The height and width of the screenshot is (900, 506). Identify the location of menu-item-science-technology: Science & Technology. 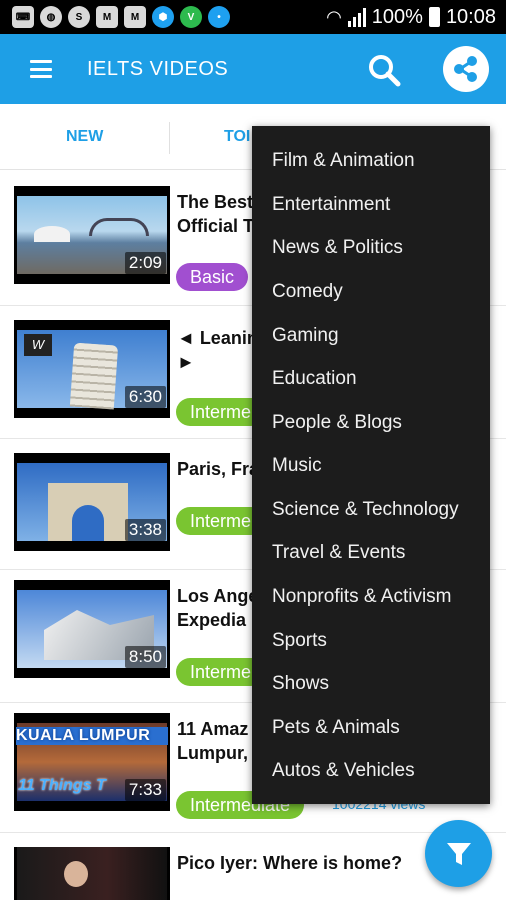
(365, 510).